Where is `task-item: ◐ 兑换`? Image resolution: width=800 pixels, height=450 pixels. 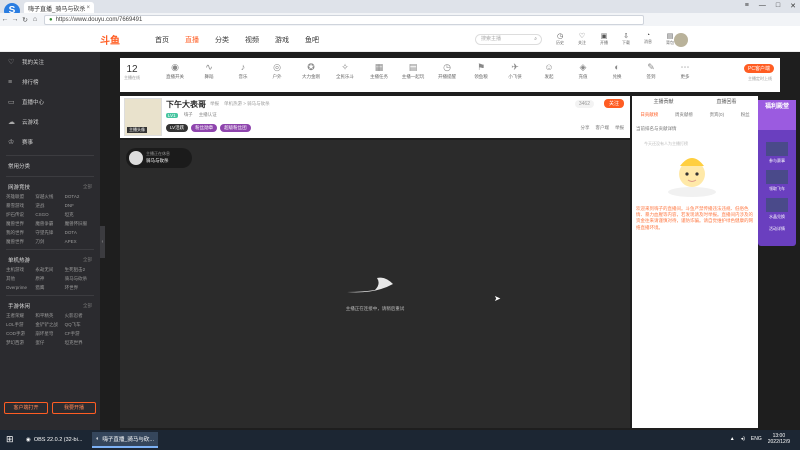
task-item: ◐ 兑换 is located at coordinates (617, 71).